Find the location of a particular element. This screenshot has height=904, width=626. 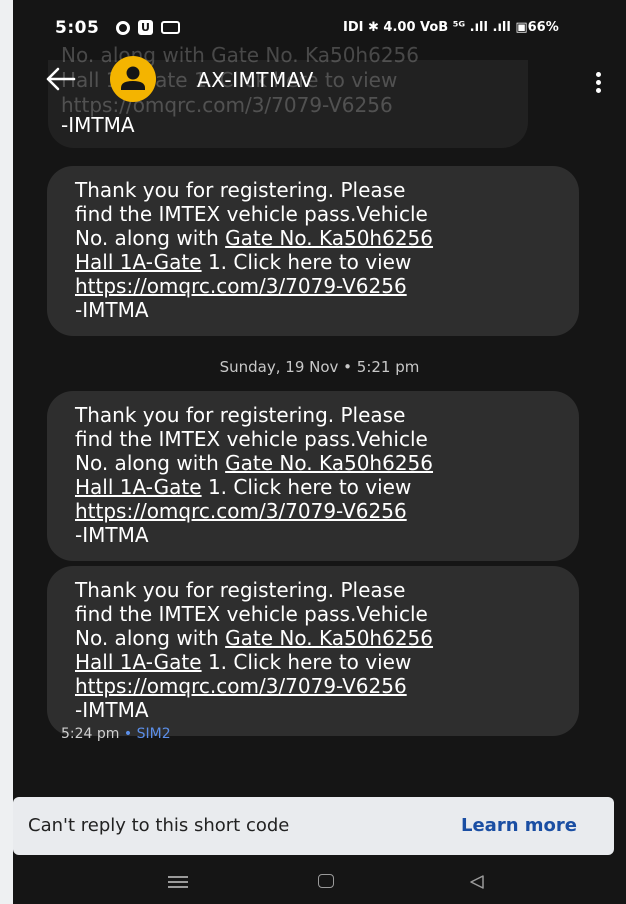

sim-label: SIM2 is located at coordinates (153, 734).